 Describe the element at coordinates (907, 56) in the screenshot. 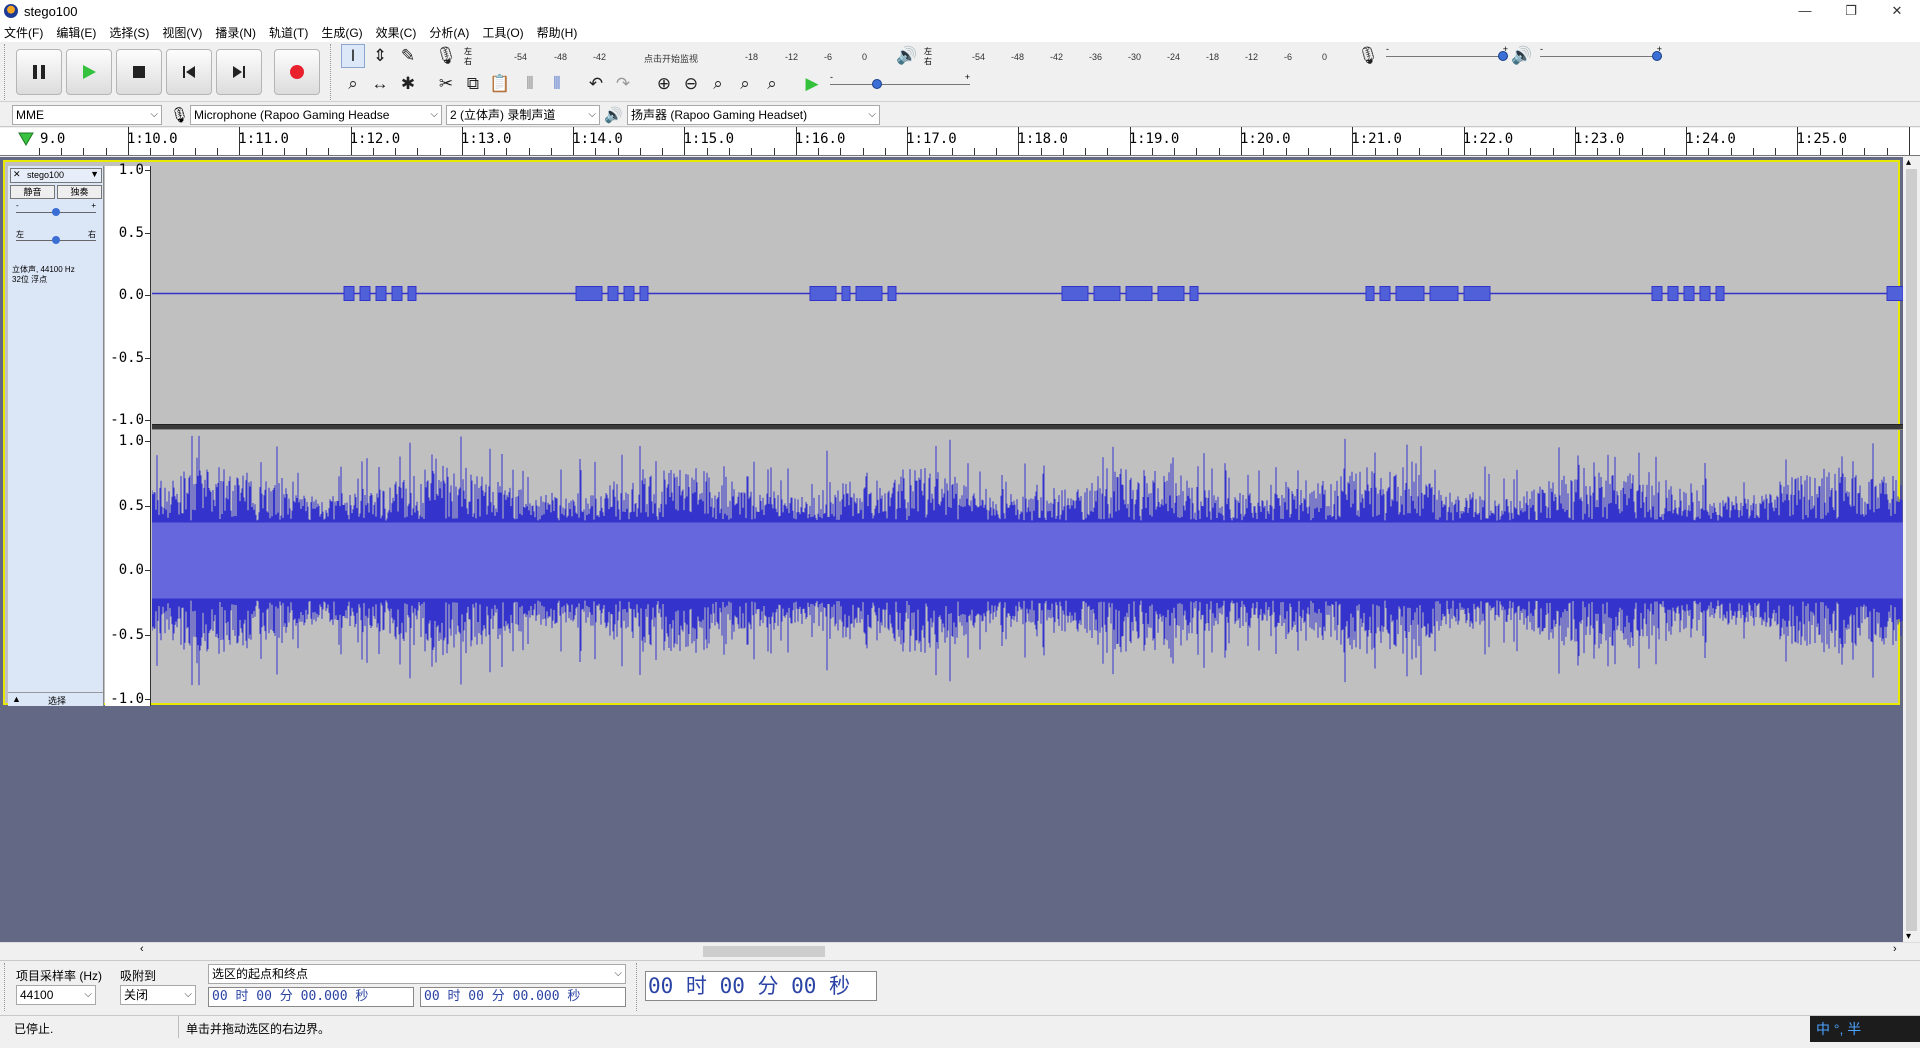

I see `speaker-icon: 🔊` at that location.